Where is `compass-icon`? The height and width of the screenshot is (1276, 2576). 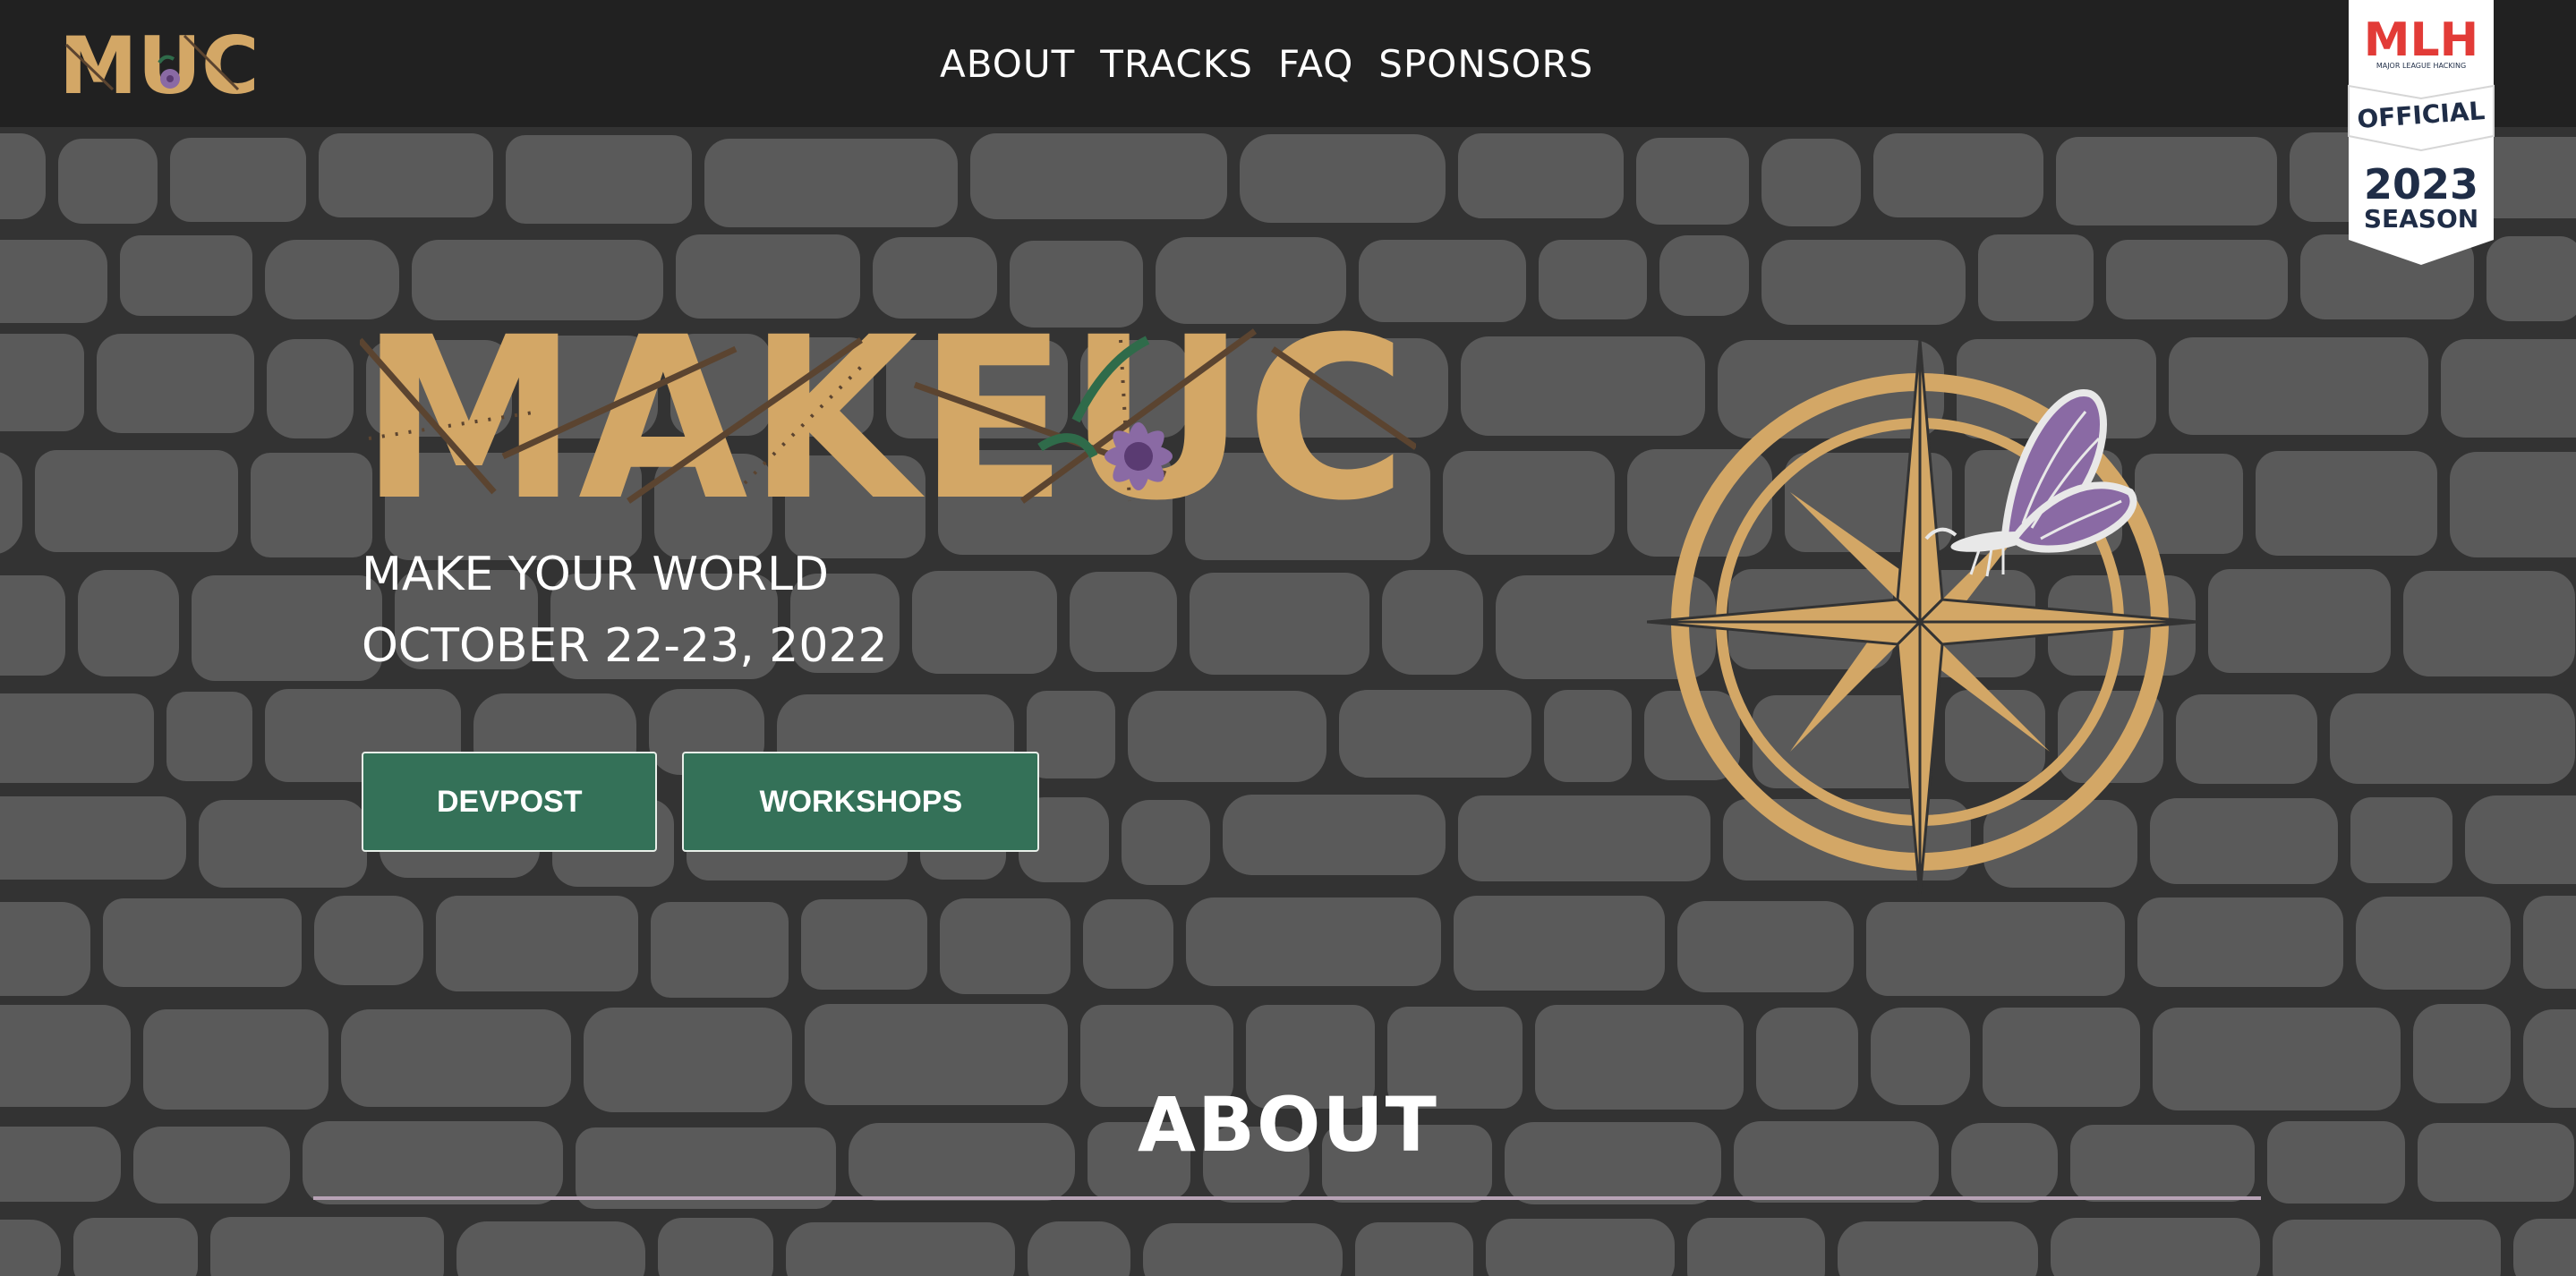 compass-icon is located at coordinates (1922, 617).